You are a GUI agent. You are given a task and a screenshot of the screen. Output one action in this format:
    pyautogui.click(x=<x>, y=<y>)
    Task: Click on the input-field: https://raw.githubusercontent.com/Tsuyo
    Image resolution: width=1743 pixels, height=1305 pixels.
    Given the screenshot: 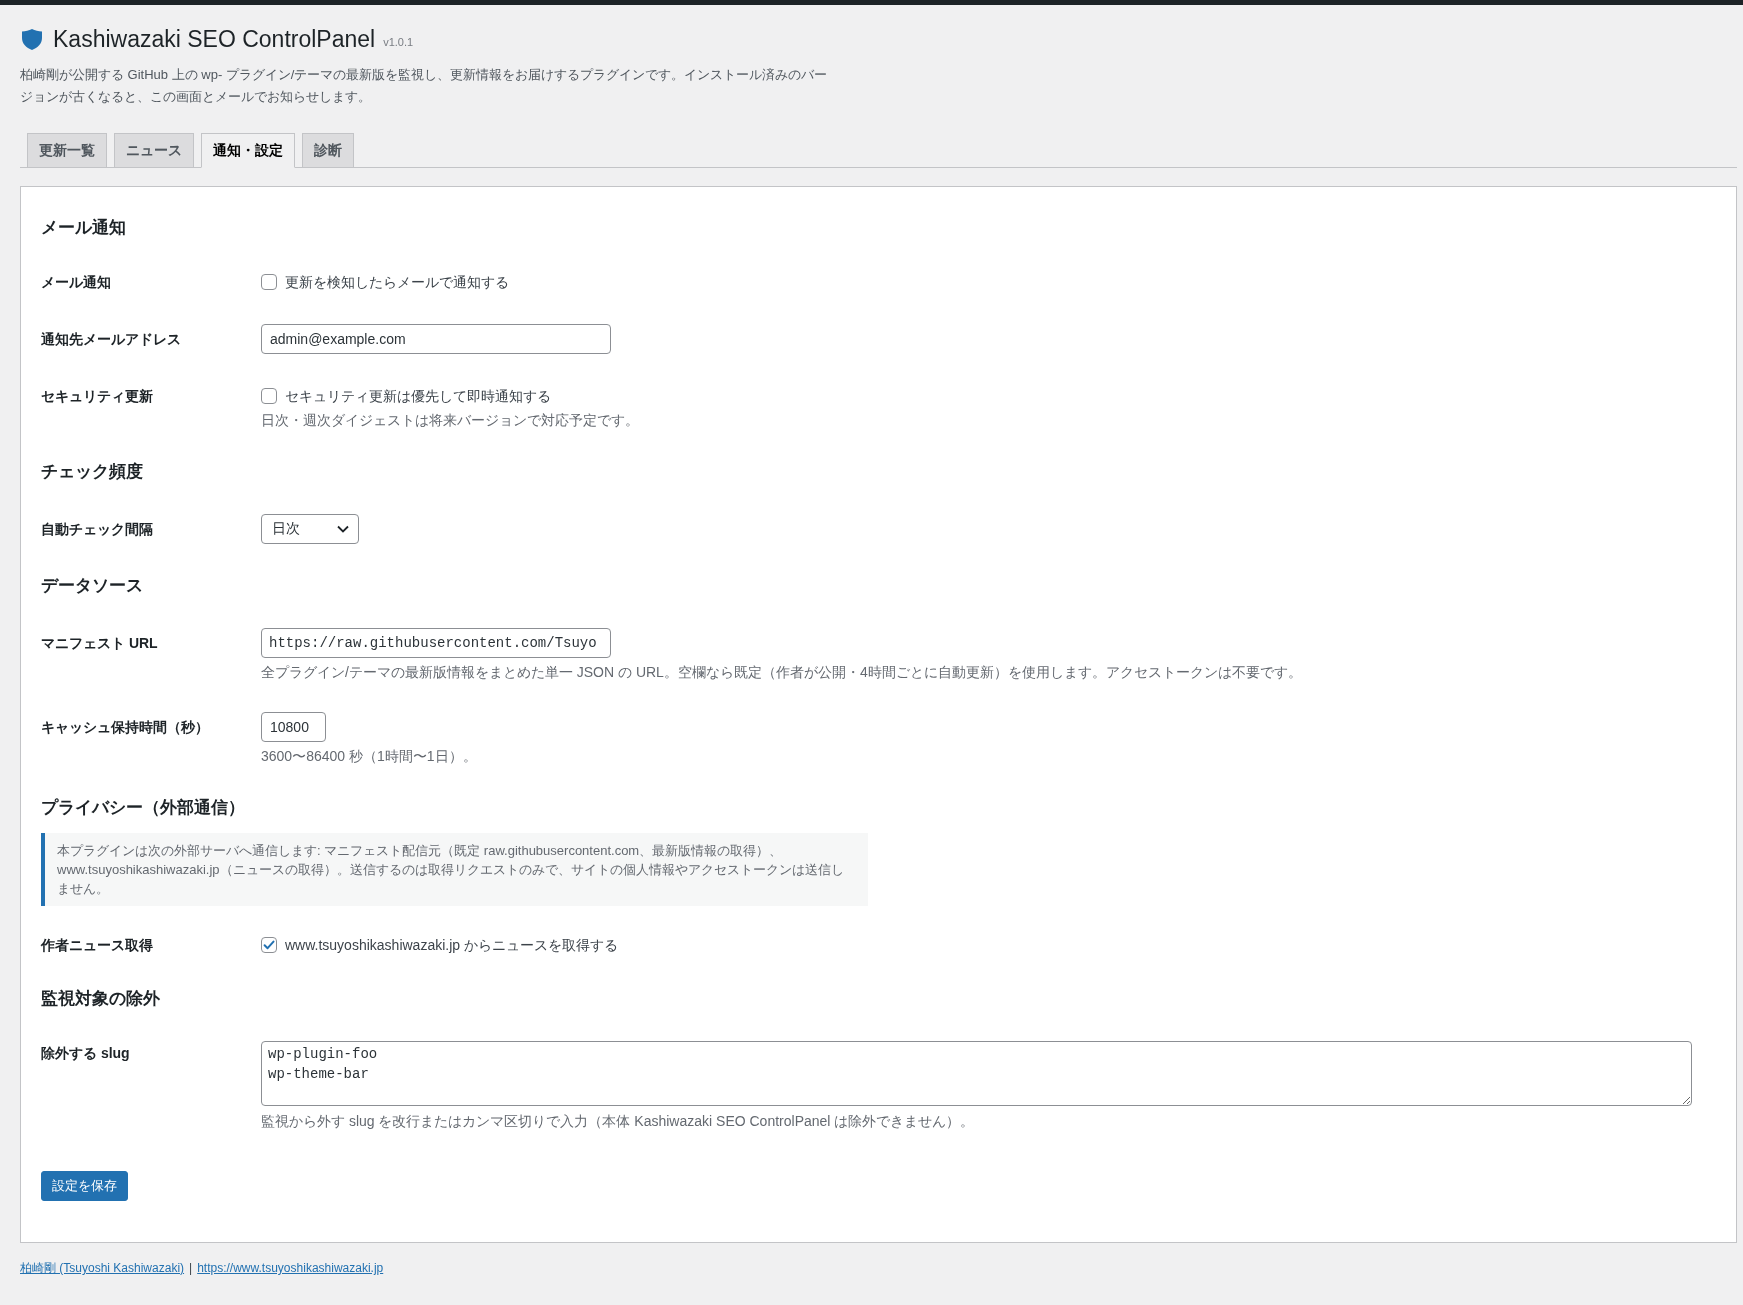 What is the action you would take?
    pyautogui.click(x=436, y=643)
    